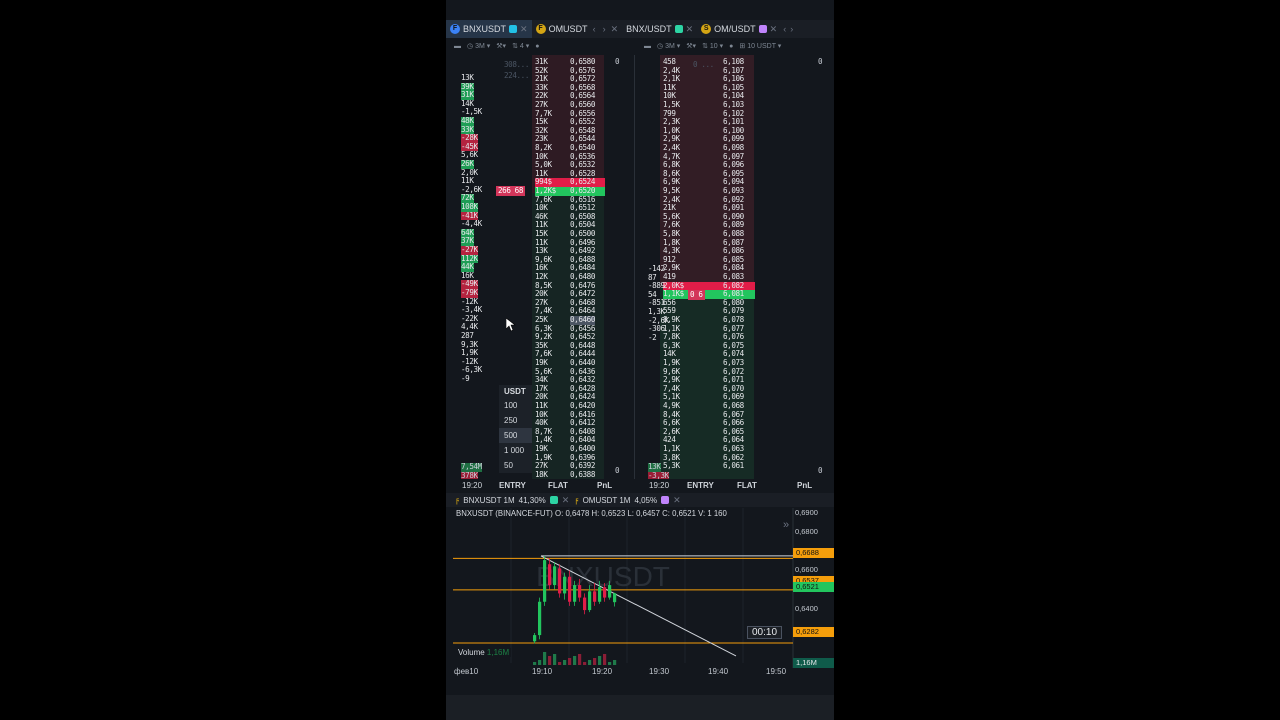  I want to click on chart-time-axis: фев10 19:10 19:20 19:30 19:40 19:50, so click(640, 673).